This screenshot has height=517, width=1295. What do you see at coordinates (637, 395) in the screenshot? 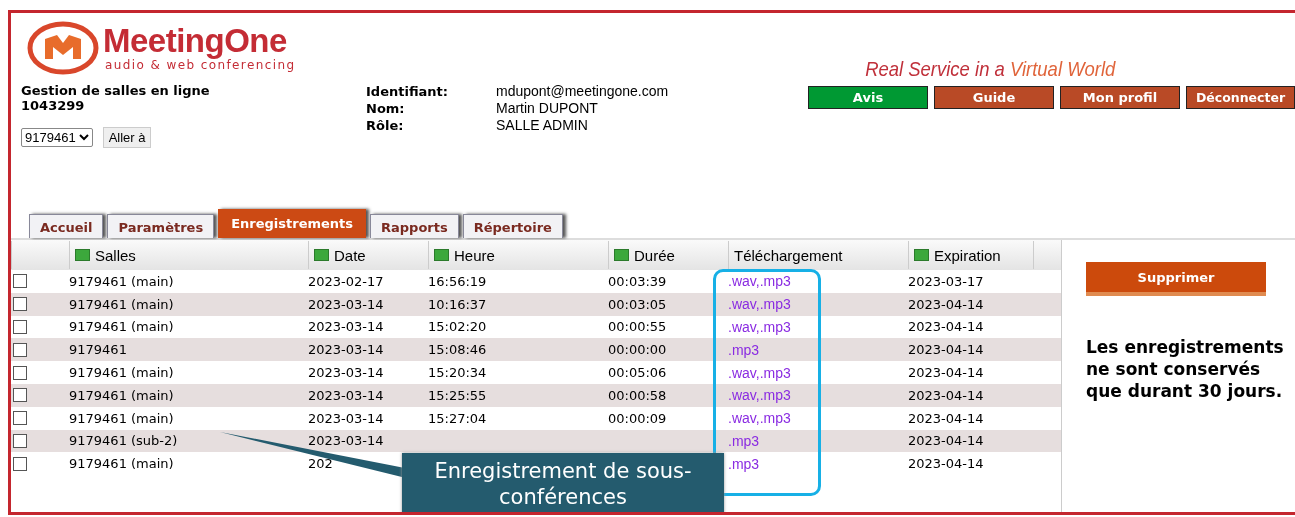
I see `table-cell: 00:00:58` at bounding box center [637, 395].